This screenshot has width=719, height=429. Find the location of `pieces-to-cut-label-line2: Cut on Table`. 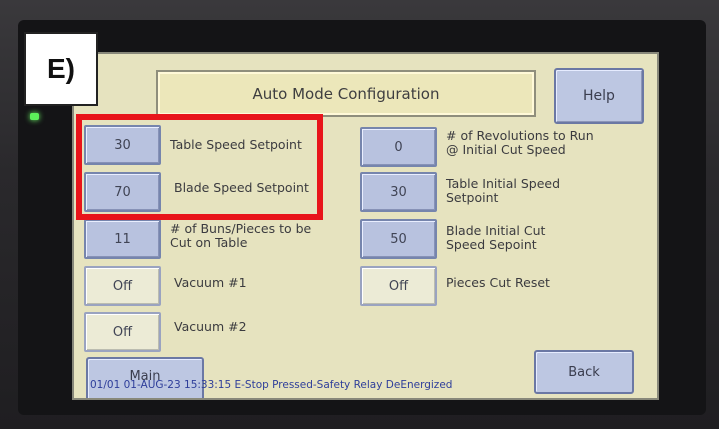

pieces-to-cut-label-line2: Cut on Table is located at coordinates (209, 242).